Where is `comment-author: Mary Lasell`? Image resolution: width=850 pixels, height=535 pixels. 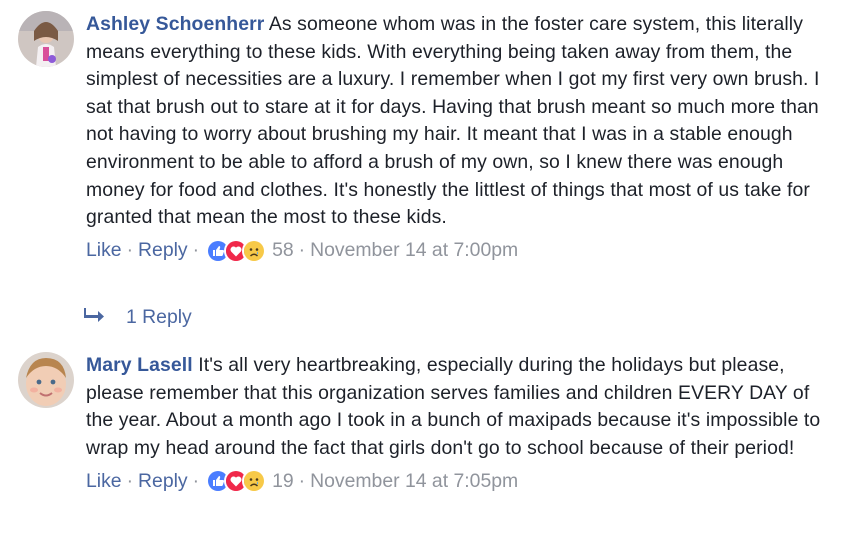
comment-author: Mary Lasell is located at coordinates (139, 365).